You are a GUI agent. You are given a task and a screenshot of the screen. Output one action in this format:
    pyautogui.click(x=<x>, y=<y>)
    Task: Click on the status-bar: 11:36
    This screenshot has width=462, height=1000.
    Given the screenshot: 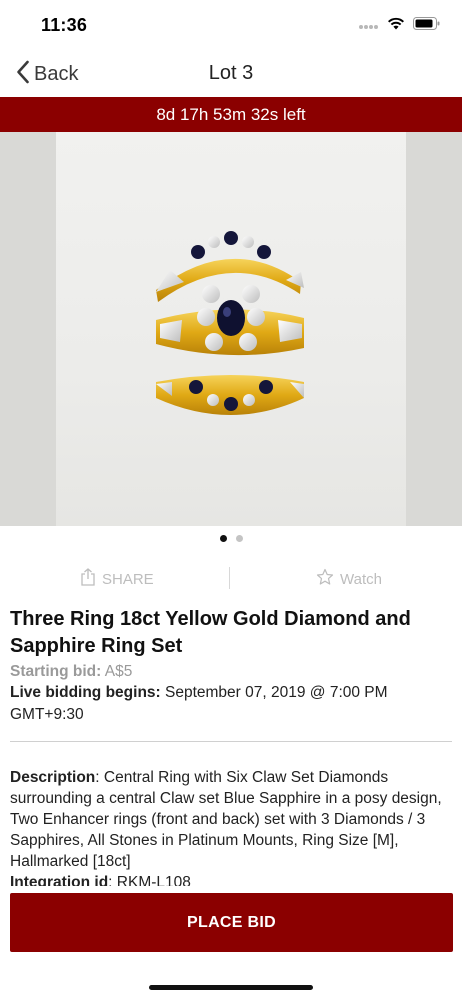 What is the action you would take?
    pyautogui.click(x=231, y=25)
    